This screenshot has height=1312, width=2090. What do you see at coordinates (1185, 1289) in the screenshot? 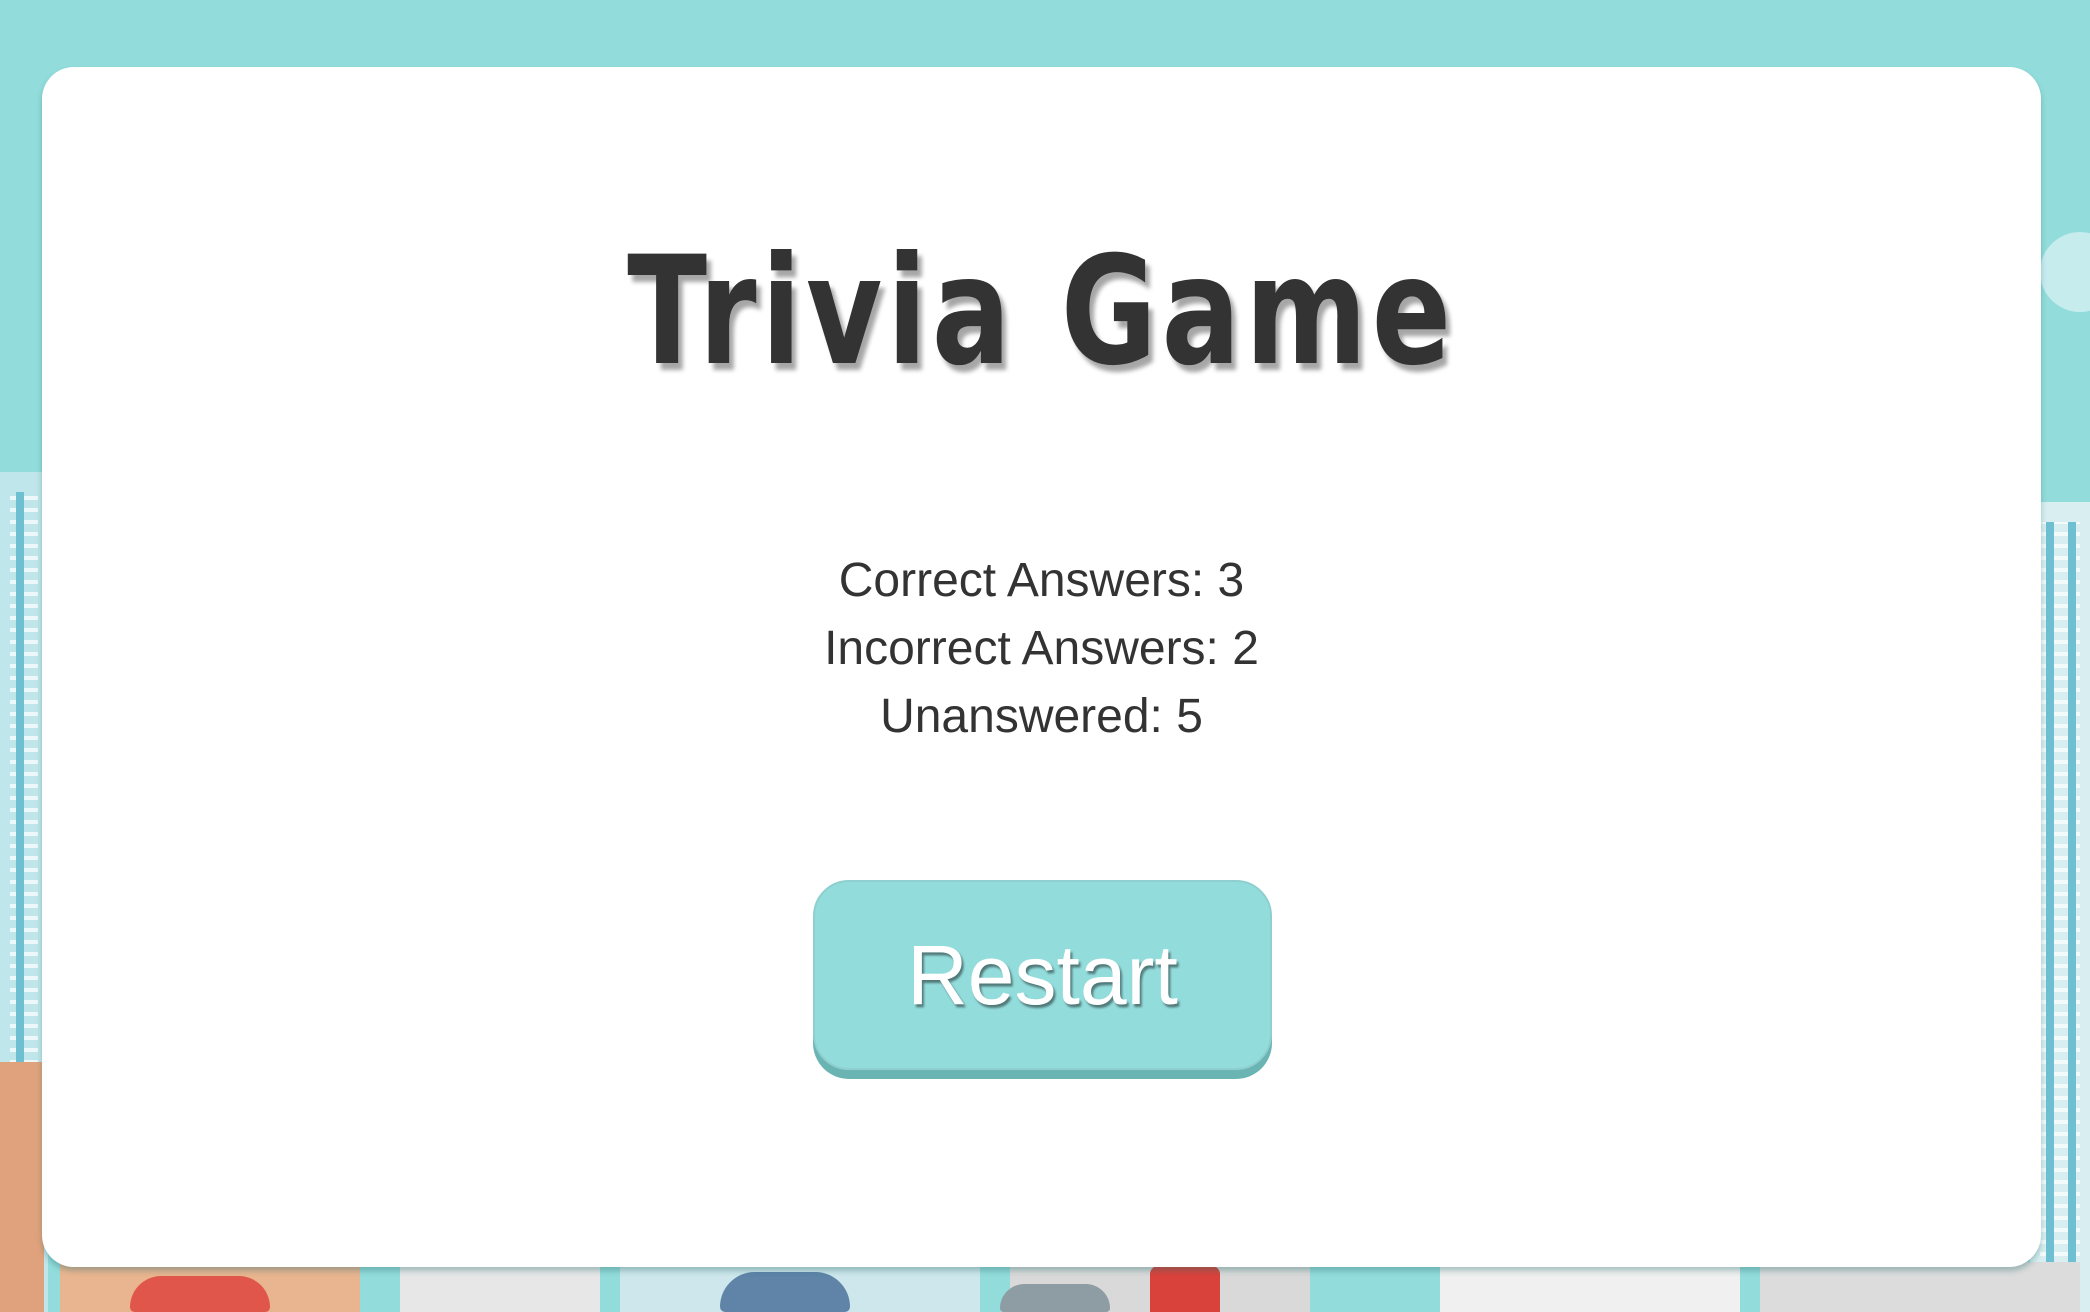
I see `car-red-truck` at bounding box center [1185, 1289].